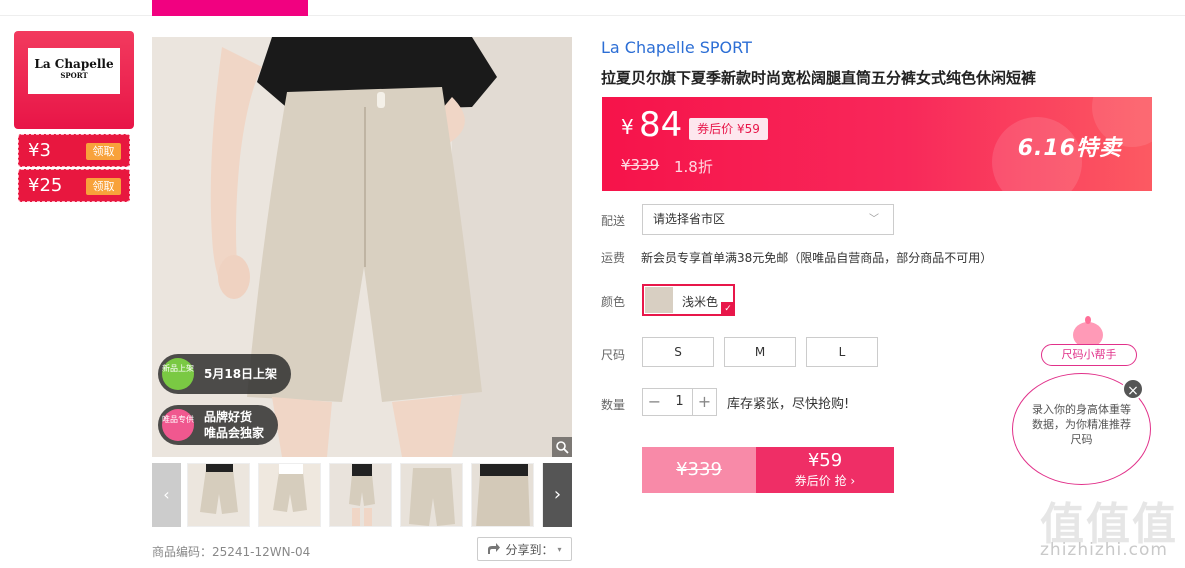  I want to click on nav-active-tab, so click(230, 8).